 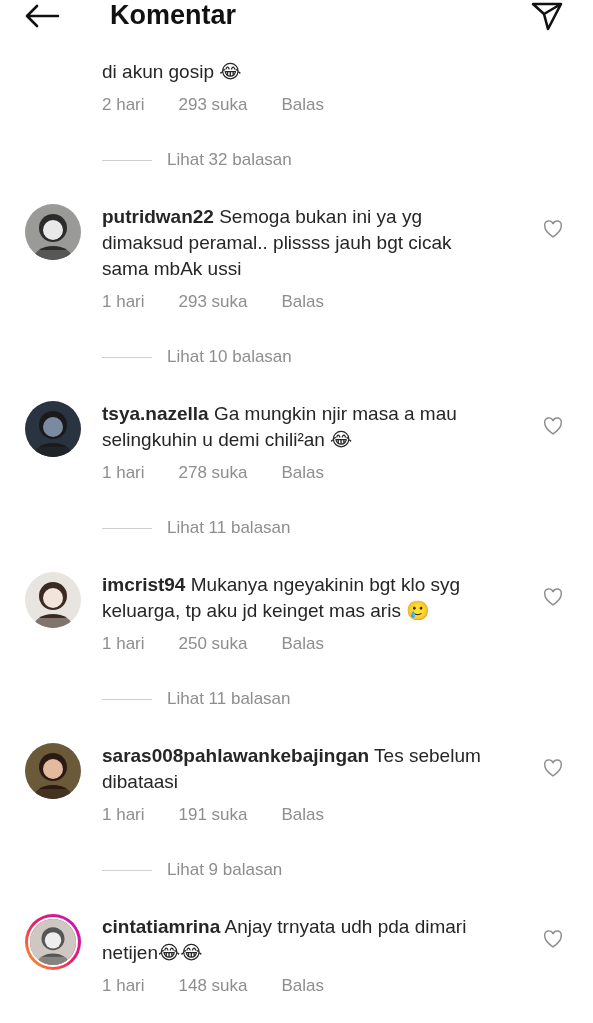 I want to click on view-replies-link: Lihat 9 balasan, so click(x=225, y=870).